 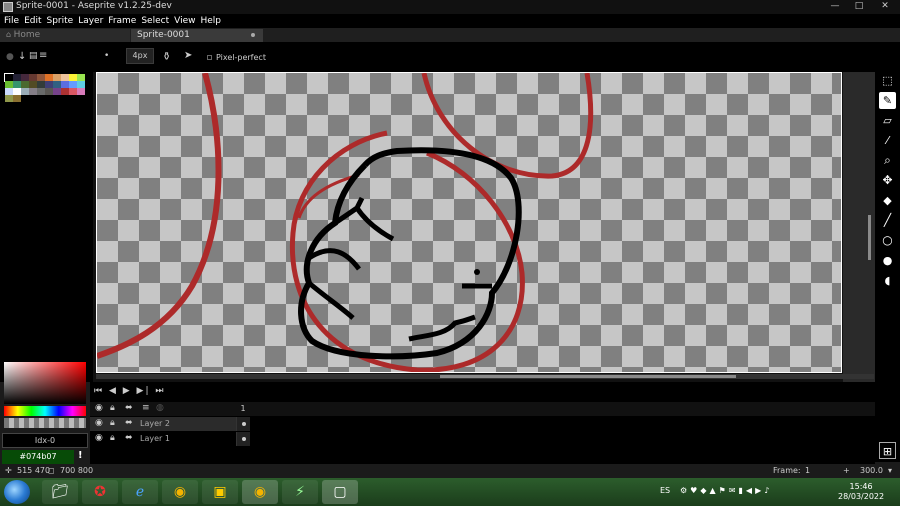 I want to click on menu-layer: Layer, so click(x=88, y=21).